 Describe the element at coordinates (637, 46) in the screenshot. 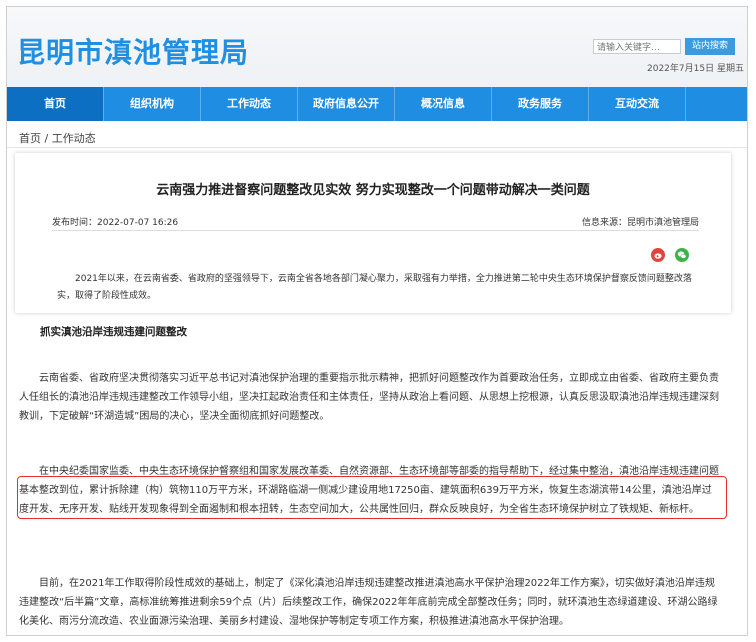

I see `search-input` at that location.